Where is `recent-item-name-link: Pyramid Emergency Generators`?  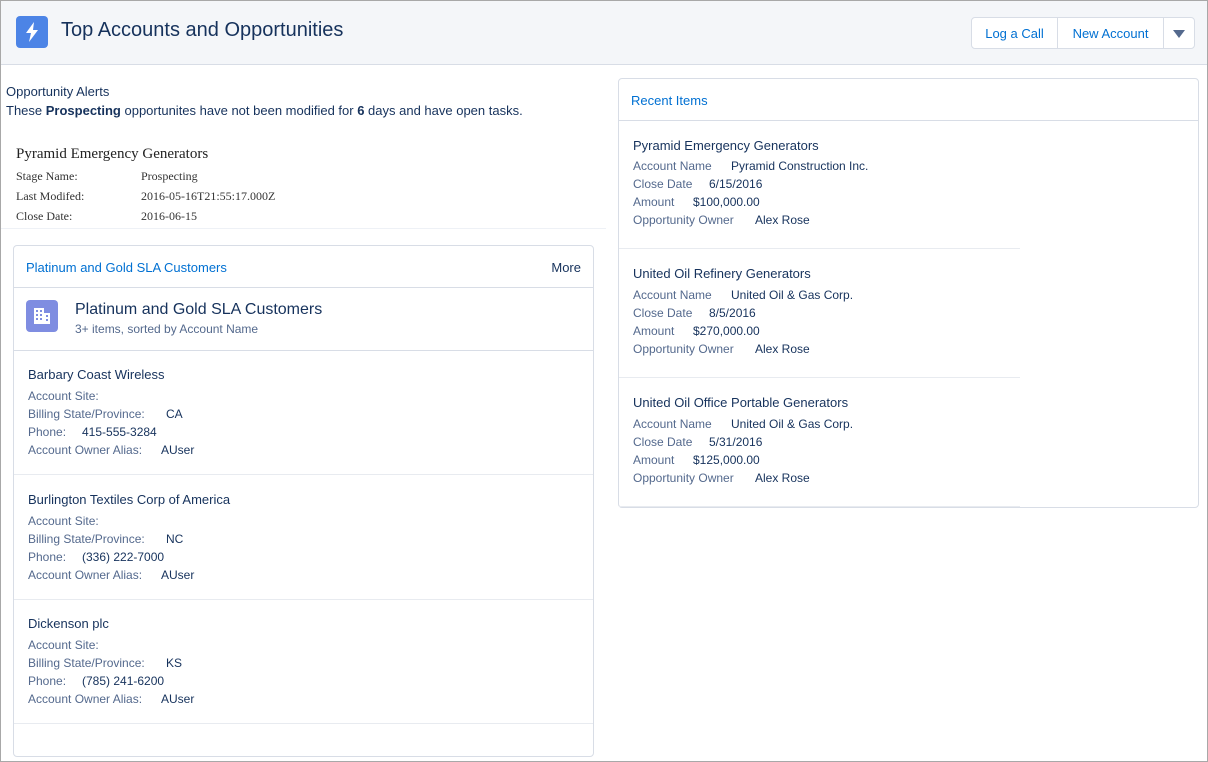 recent-item-name-link: Pyramid Emergency Generators is located at coordinates (726, 145).